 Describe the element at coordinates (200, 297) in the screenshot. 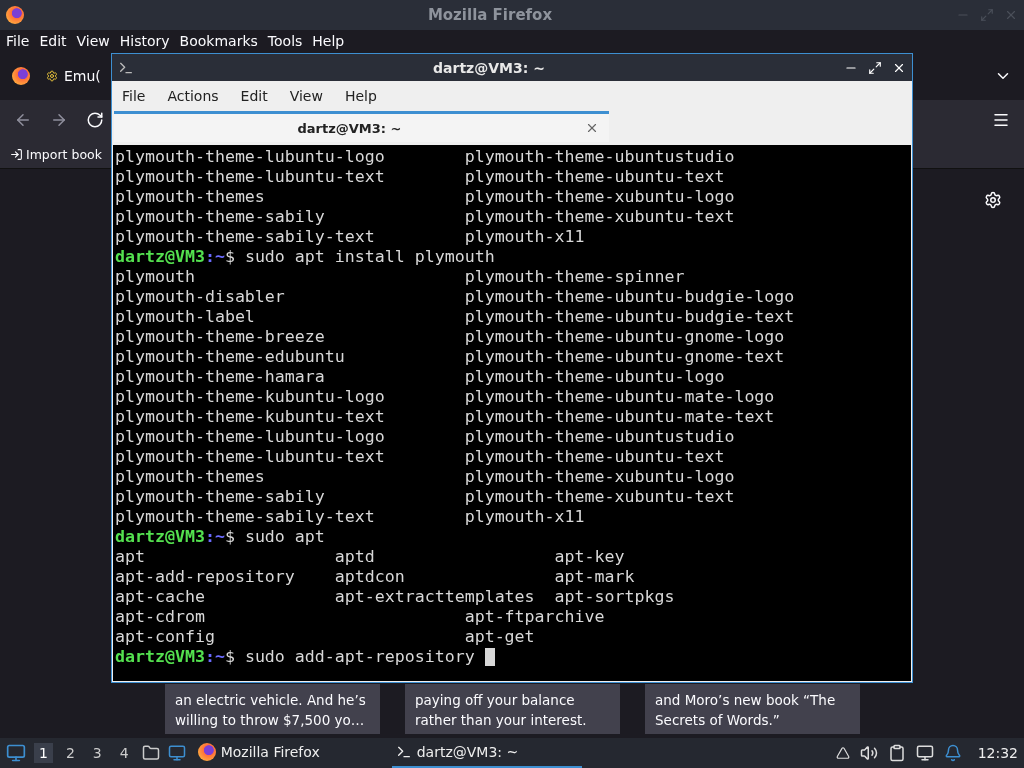

I see `terminal-text: plymouth-disabler` at that location.